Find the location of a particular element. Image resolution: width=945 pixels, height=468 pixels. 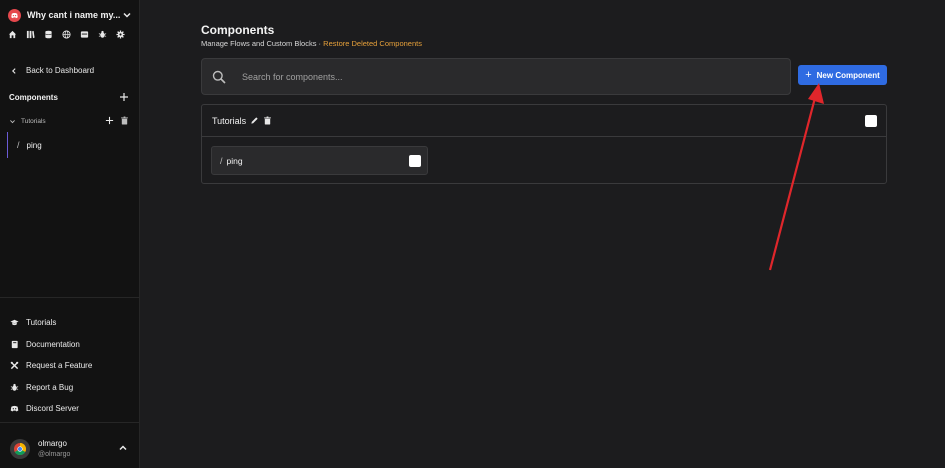

components-section-header: Components is located at coordinates (69, 97).